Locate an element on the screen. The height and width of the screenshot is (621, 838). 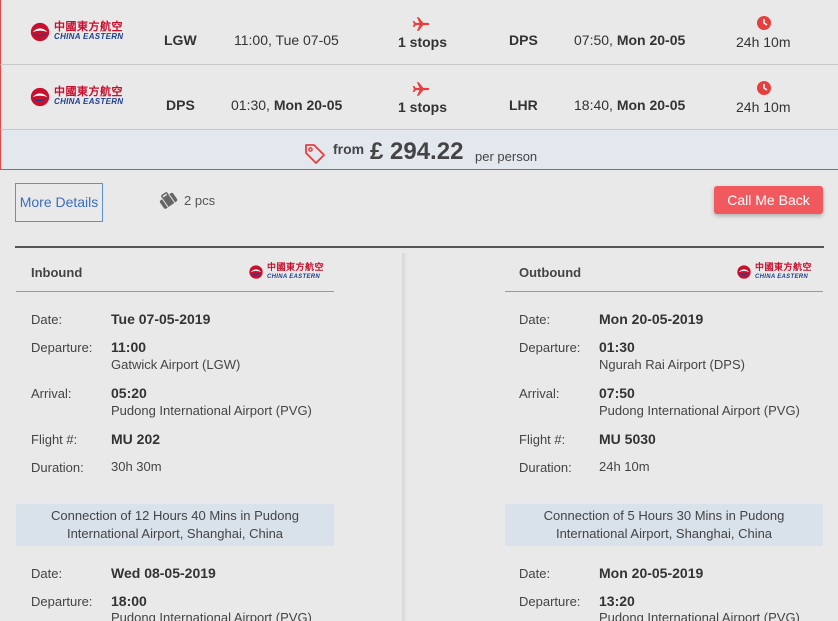
inbound-arrival-airport: Pudong International Airport (PVG) is located at coordinates (211, 410).